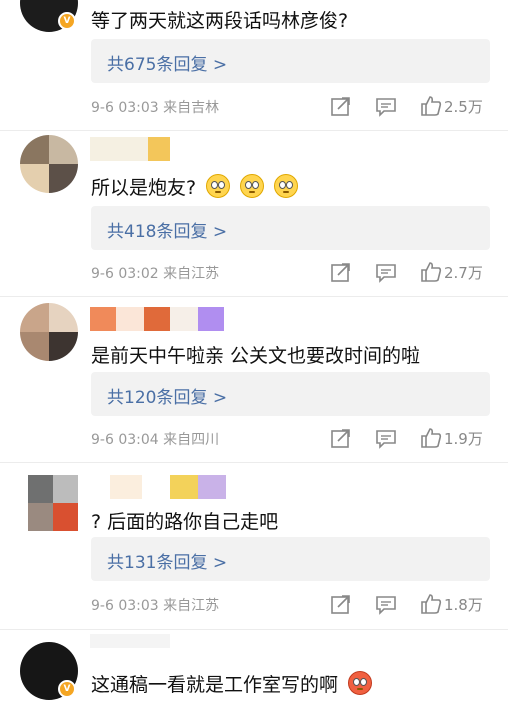 The height and width of the screenshot is (701, 508). I want to click on comment-item: V 这通稿一看就是工作室写的啊, so click(254, 665).